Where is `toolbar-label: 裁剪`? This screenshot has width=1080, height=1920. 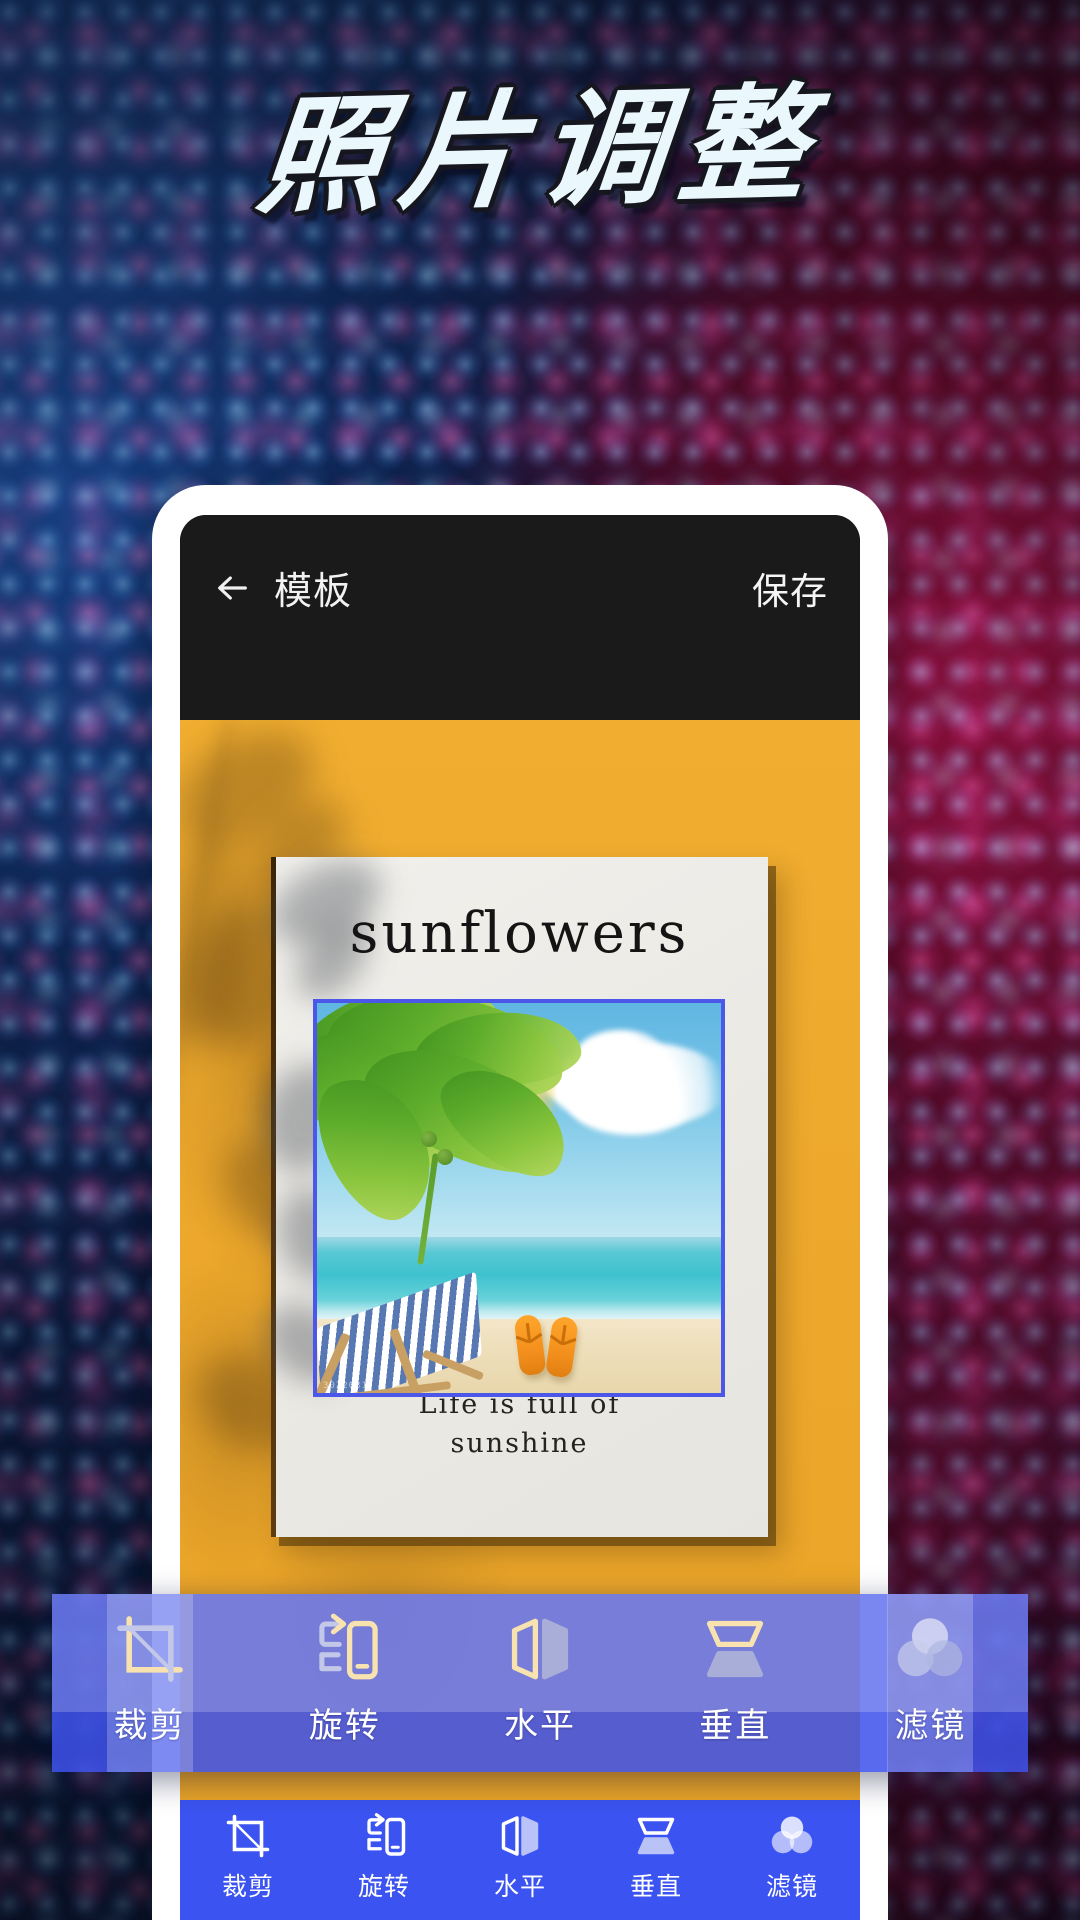 toolbar-label: 裁剪 is located at coordinates (247, 1886).